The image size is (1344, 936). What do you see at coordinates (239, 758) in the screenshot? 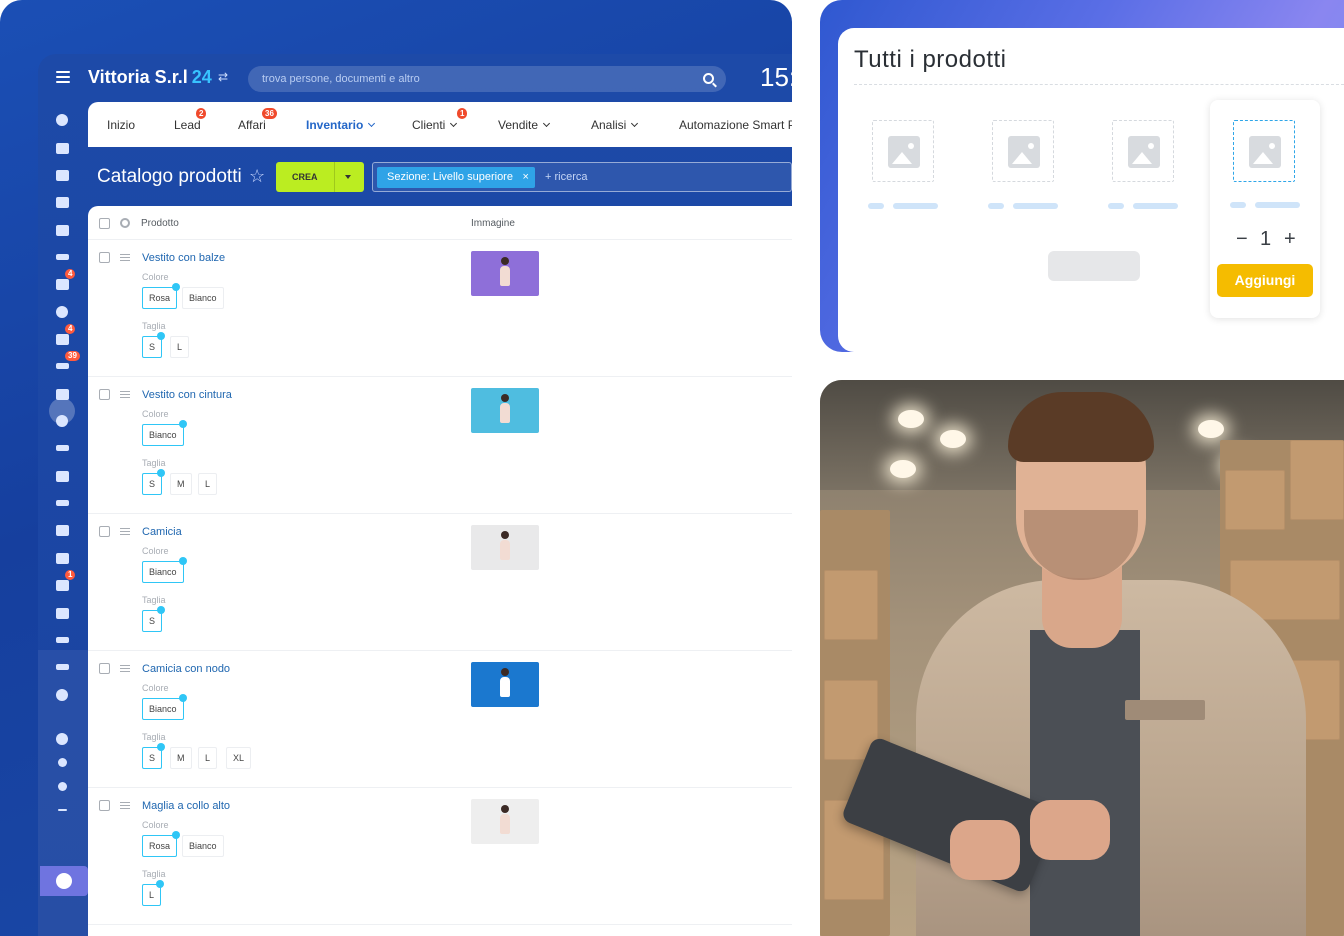
I see `size-option: XL` at bounding box center [239, 758].